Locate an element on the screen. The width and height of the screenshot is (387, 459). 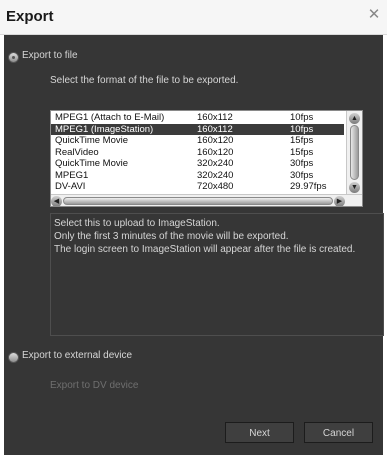
format-row: MPEG1 (ImageStation) 160x112 10fps is located at coordinates (197, 129).